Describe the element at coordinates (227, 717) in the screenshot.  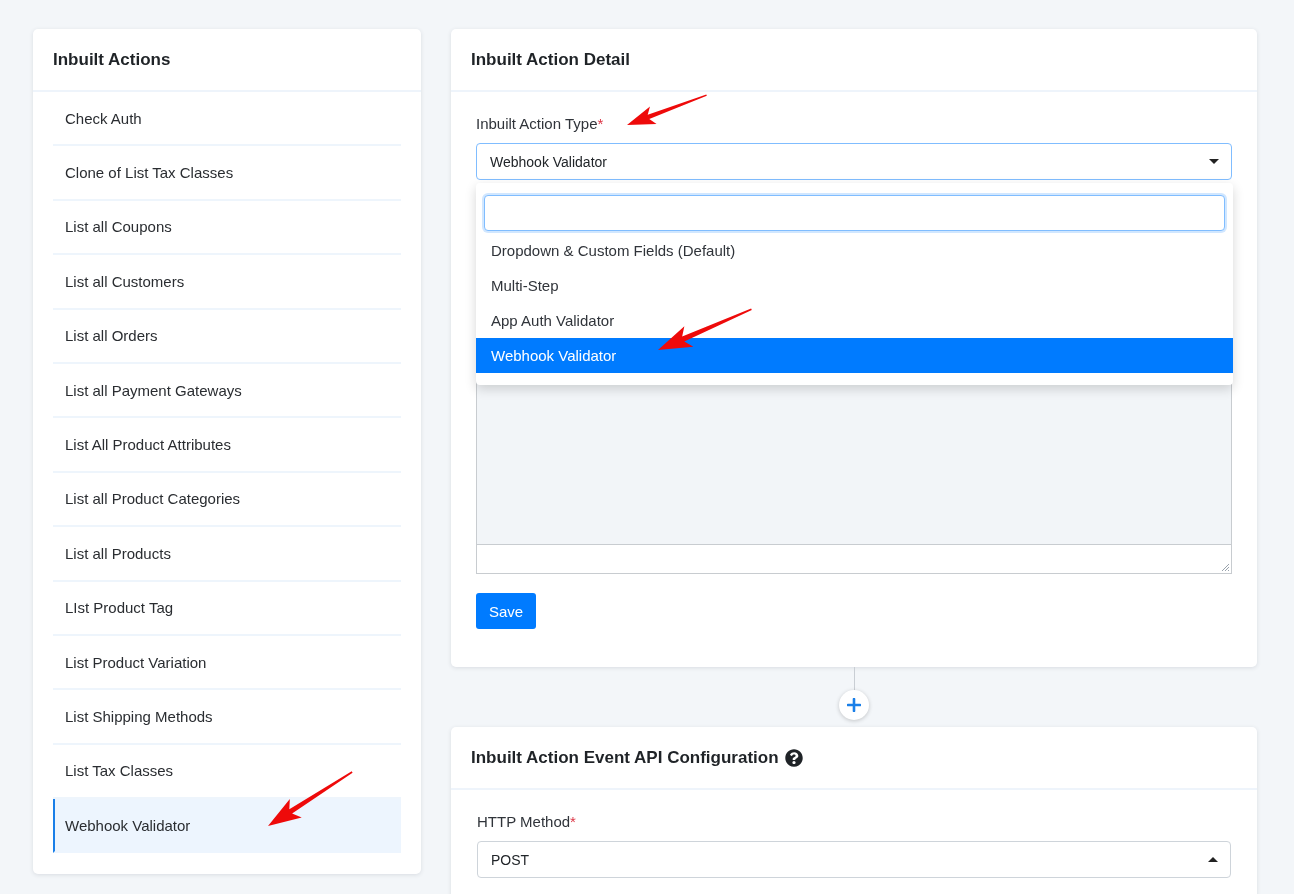
I see `action-list-item: List Shipping Methods` at that location.